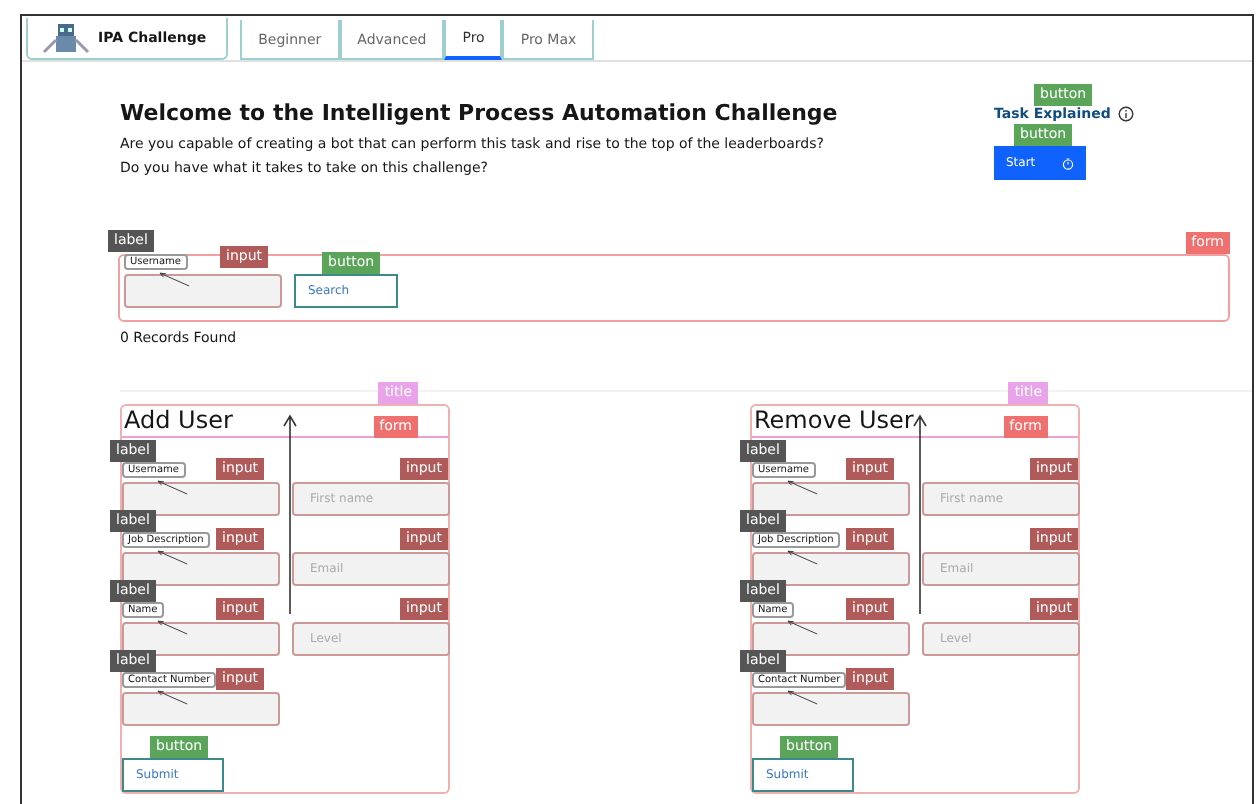 This screenshot has height=804, width=1258. I want to click on robot-icon, so click(66, 38).